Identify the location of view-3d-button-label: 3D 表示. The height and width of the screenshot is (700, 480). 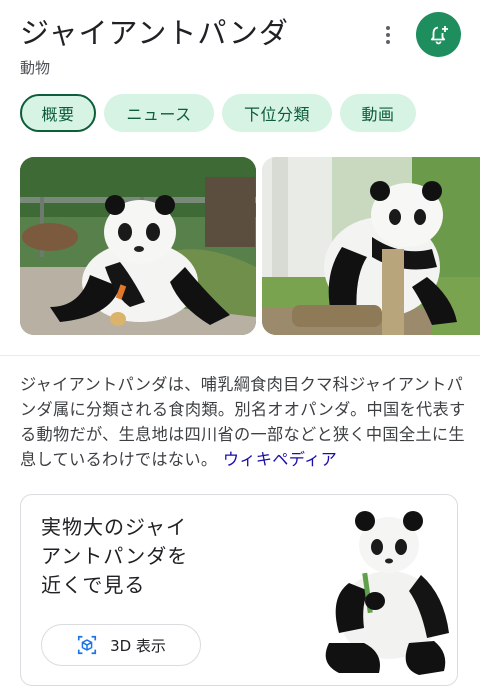
(138, 645).